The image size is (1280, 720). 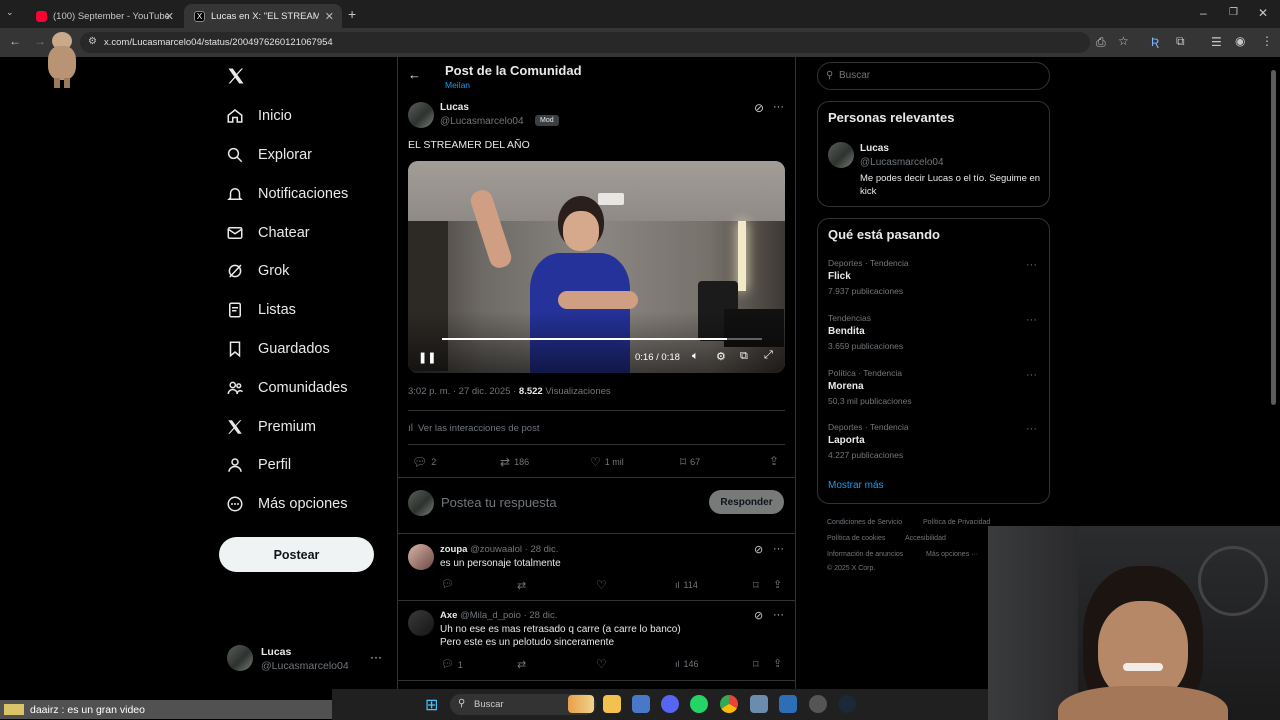 What do you see at coordinates (92, 41) in the screenshot?
I see `site-info-icon: ⚙` at bounding box center [92, 41].